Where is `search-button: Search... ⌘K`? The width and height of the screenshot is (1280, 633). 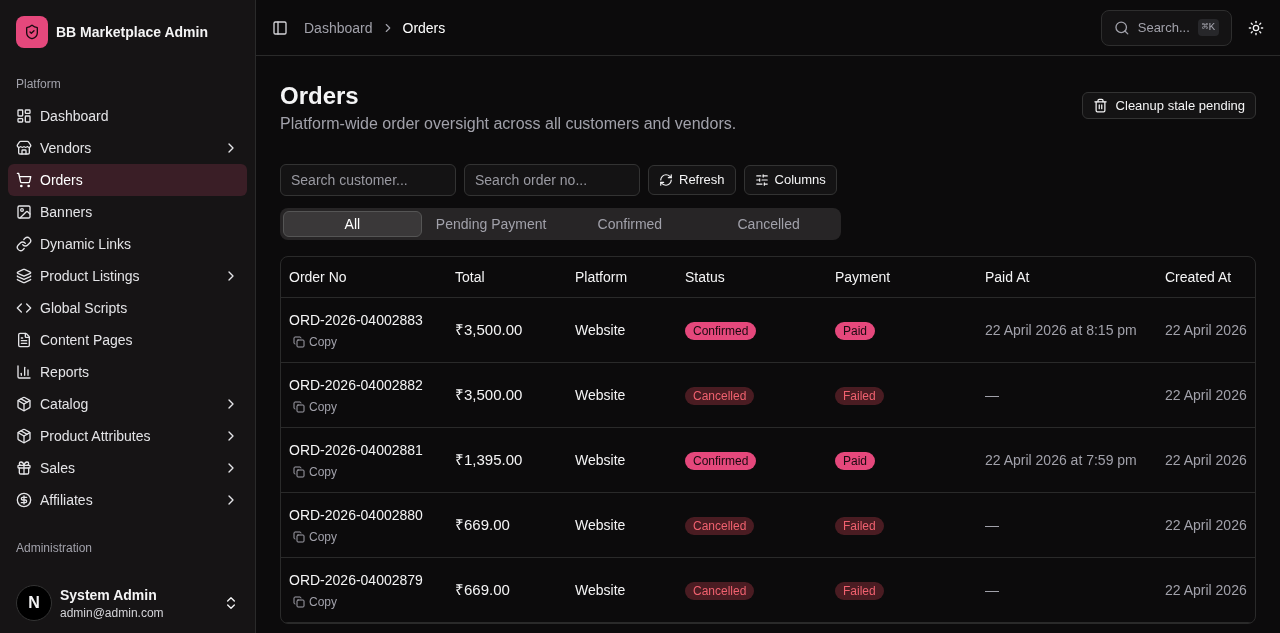
search-button: Search... ⌘K is located at coordinates (1166, 27).